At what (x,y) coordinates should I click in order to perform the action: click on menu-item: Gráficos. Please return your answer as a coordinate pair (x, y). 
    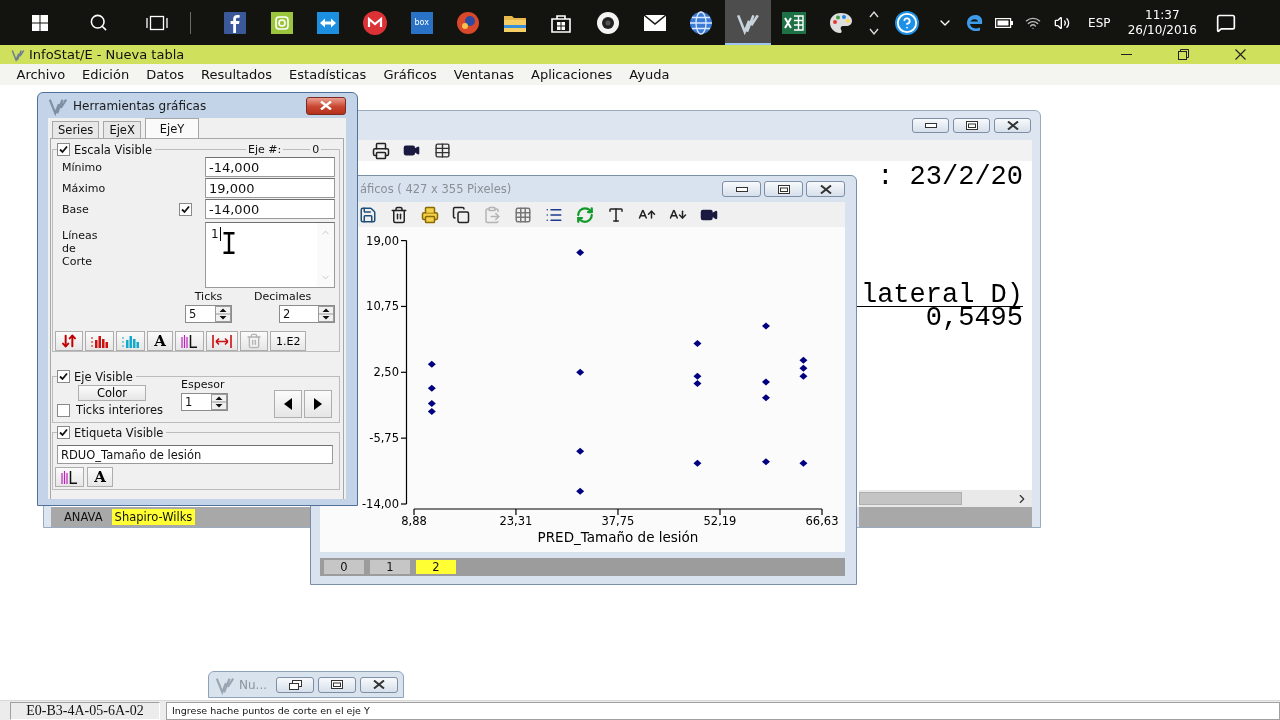
    Looking at the image, I should click on (410, 74).